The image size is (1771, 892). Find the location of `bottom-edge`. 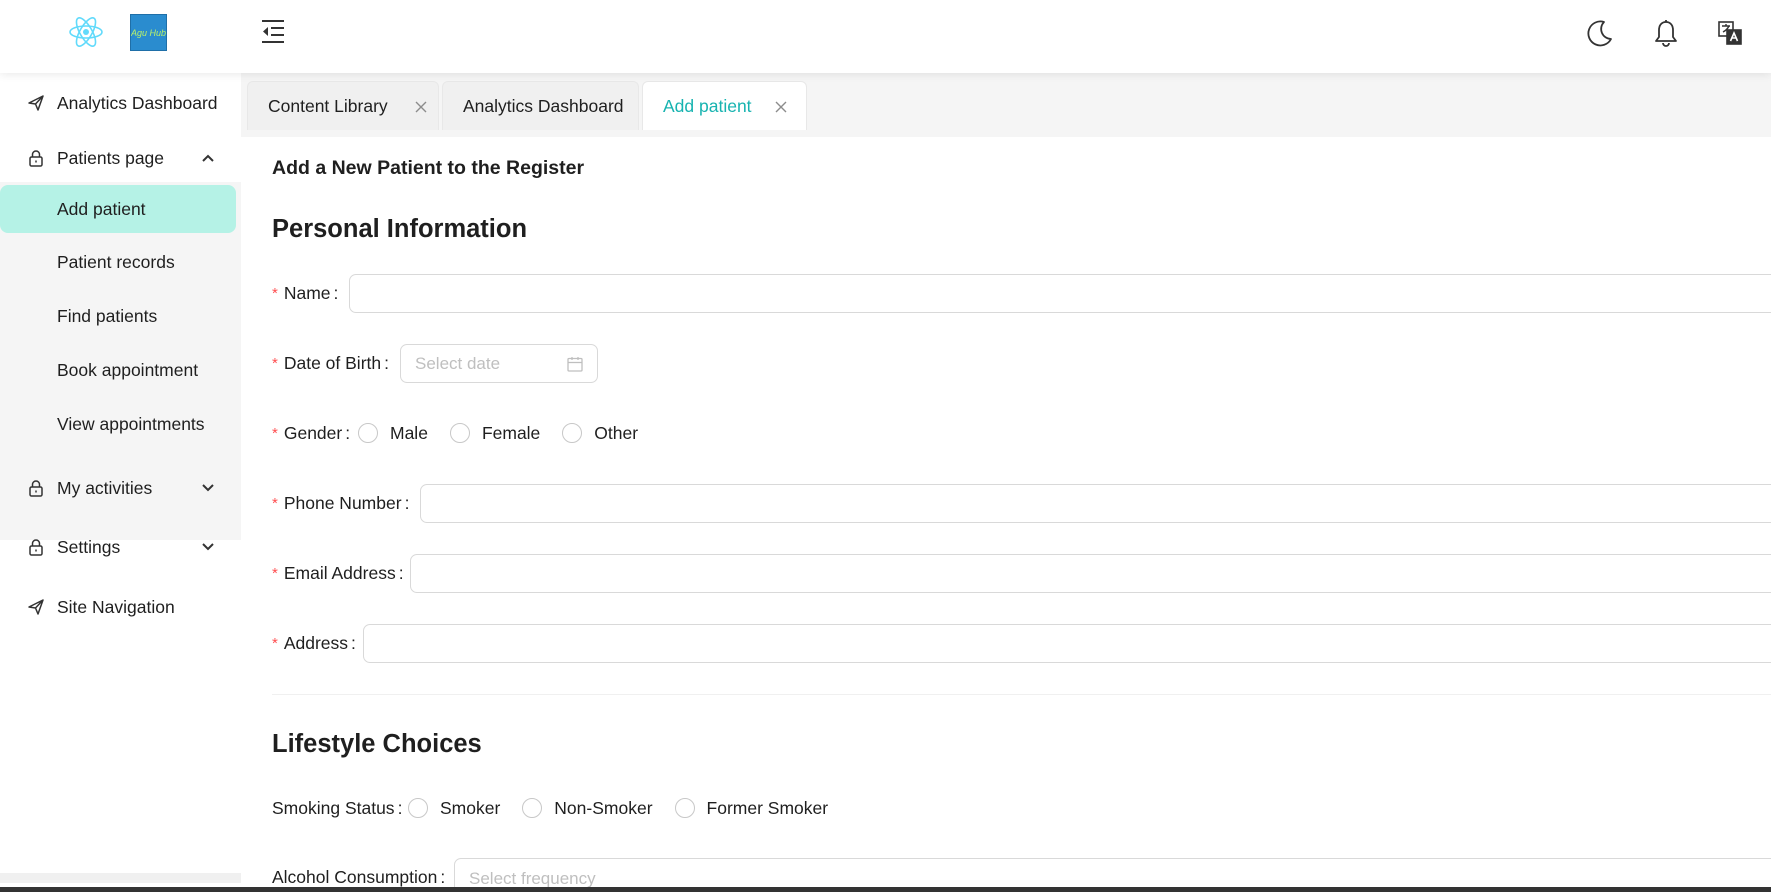

bottom-edge is located at coordinates (885, 889).